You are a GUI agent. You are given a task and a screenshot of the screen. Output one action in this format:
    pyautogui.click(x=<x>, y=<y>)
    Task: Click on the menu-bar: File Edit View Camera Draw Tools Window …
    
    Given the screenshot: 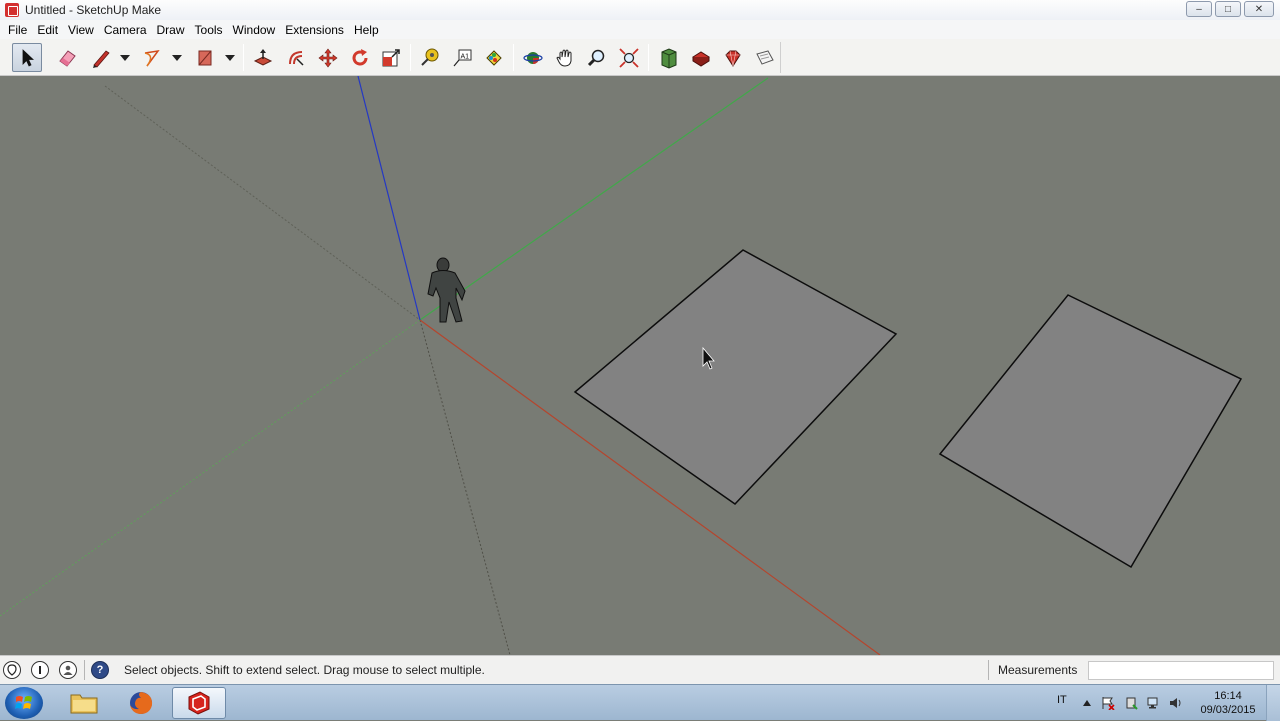 What is the action you would take?
    pyautogui.click(x=640, y=29)
    